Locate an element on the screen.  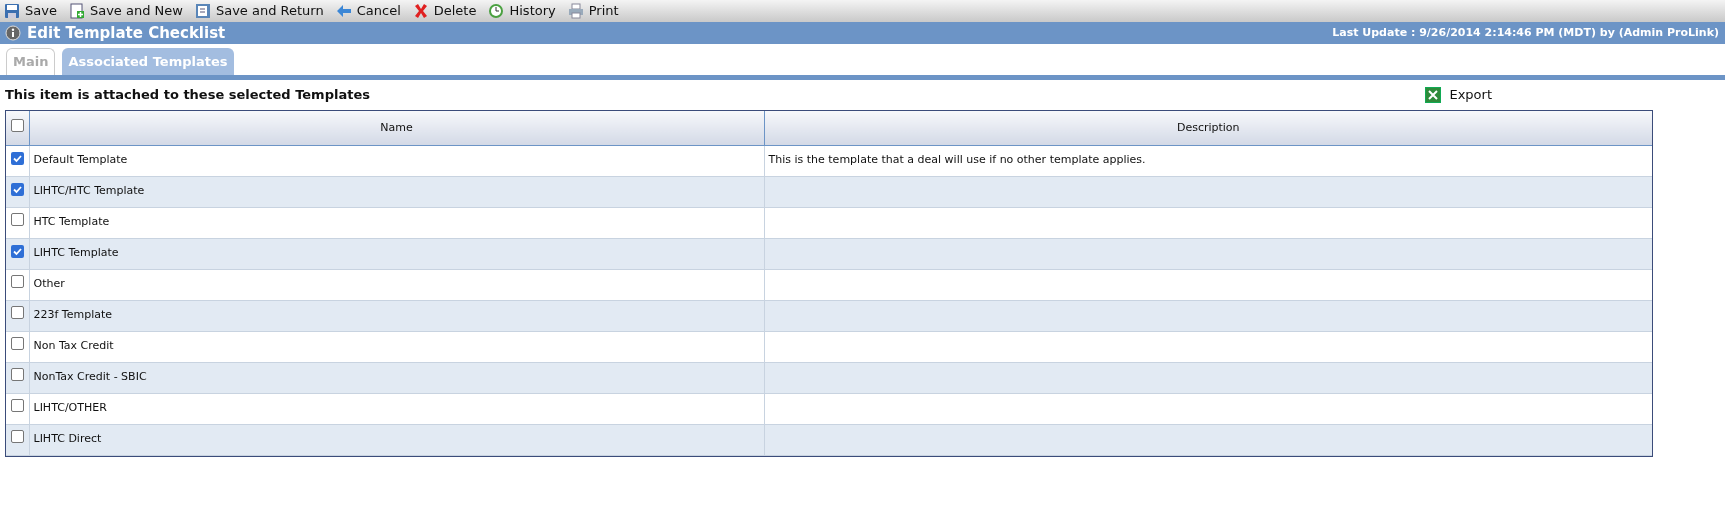
toolbar-button: History is located at coordinates (522, 11).